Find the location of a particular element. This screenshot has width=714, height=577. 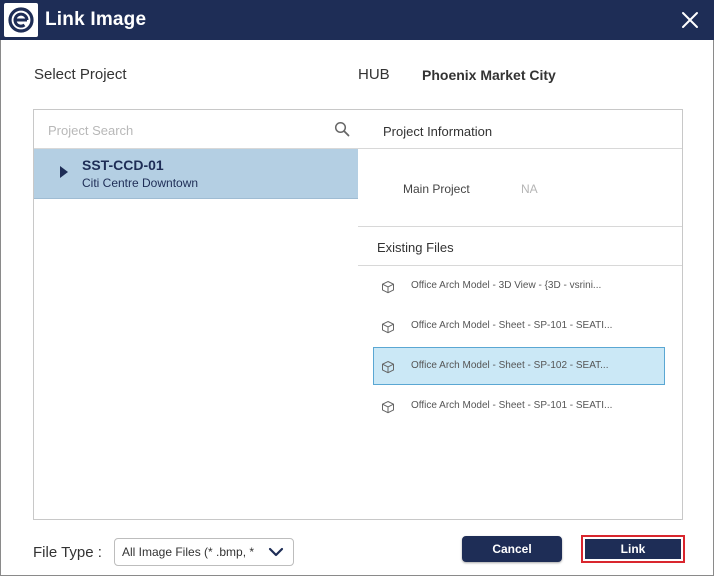

project-search-input is located at coordinates (188, 130).